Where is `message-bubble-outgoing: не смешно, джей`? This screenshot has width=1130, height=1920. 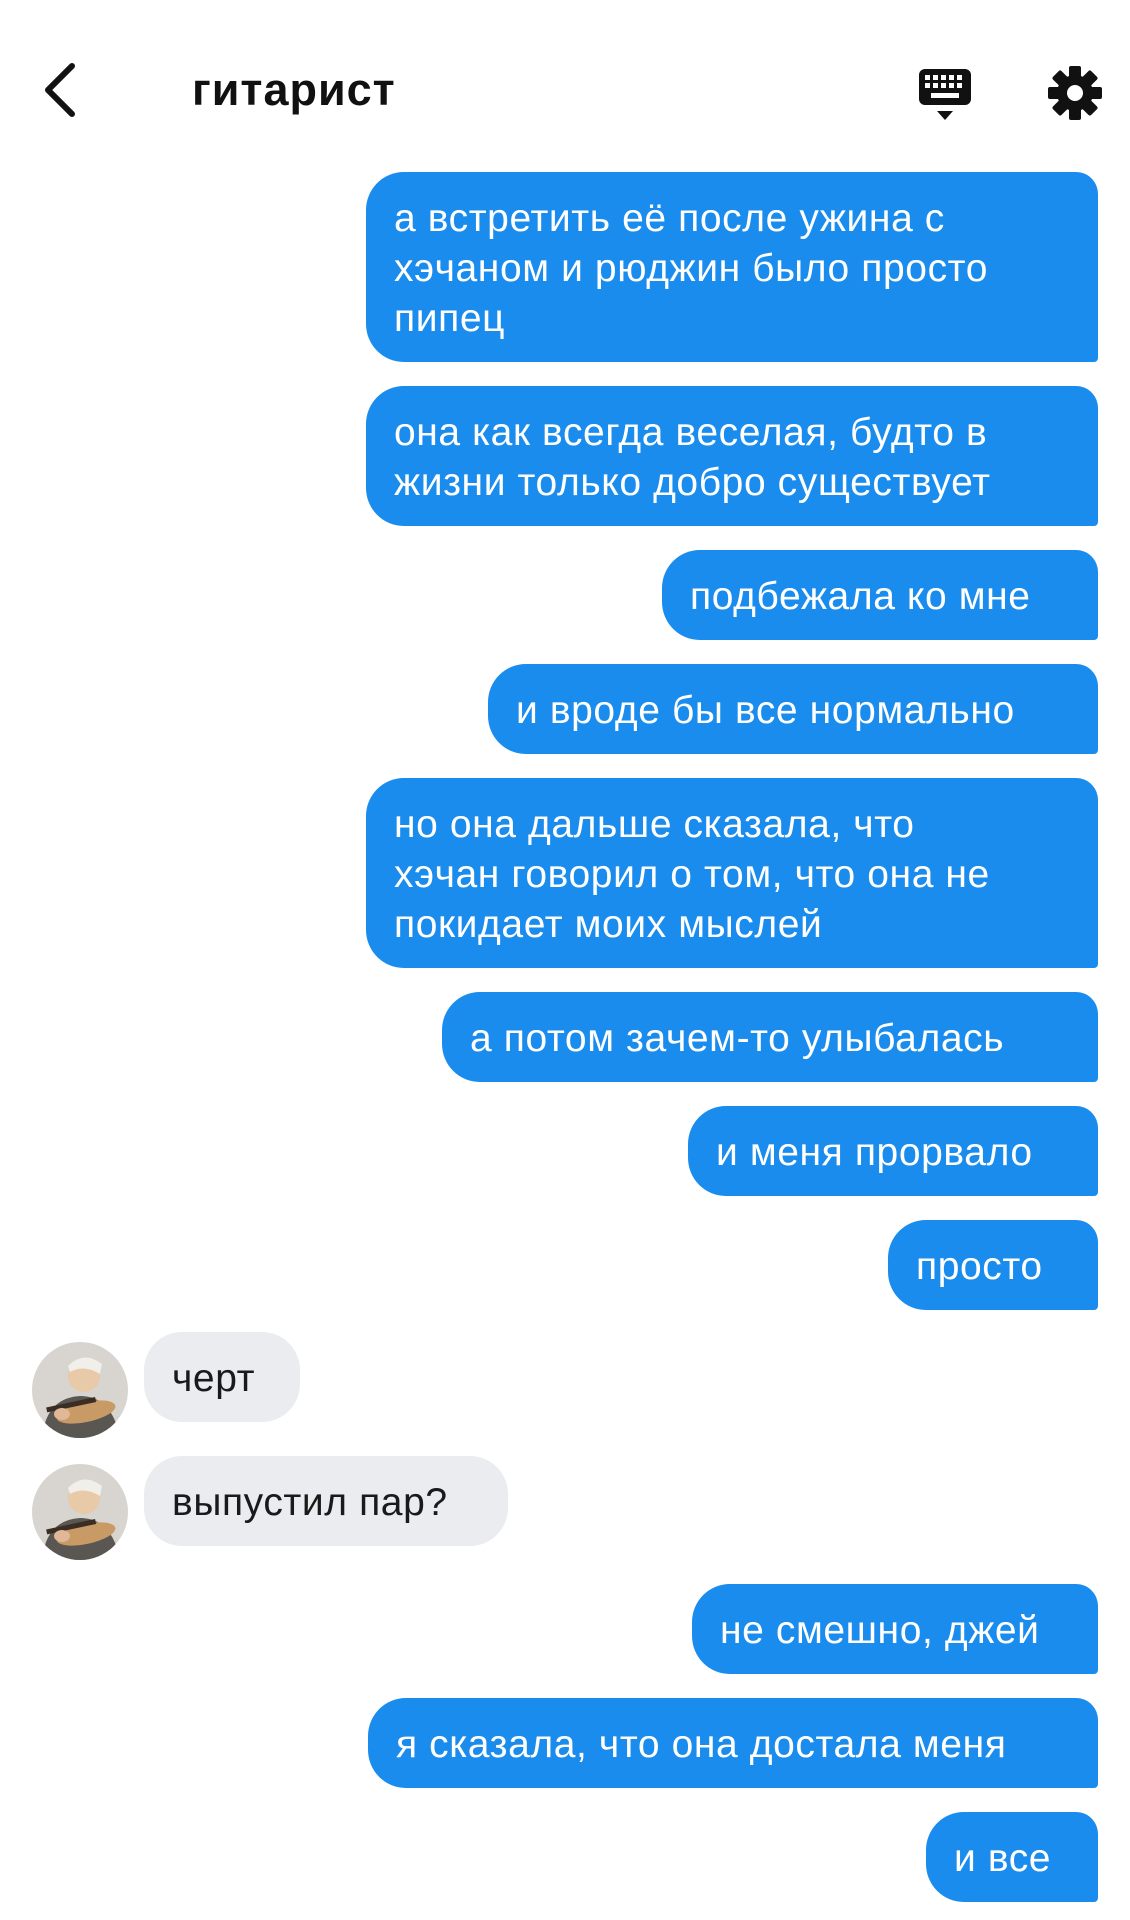
message-bubble-outgoing: не смешно, джей is located at coordinates (895, 1629).